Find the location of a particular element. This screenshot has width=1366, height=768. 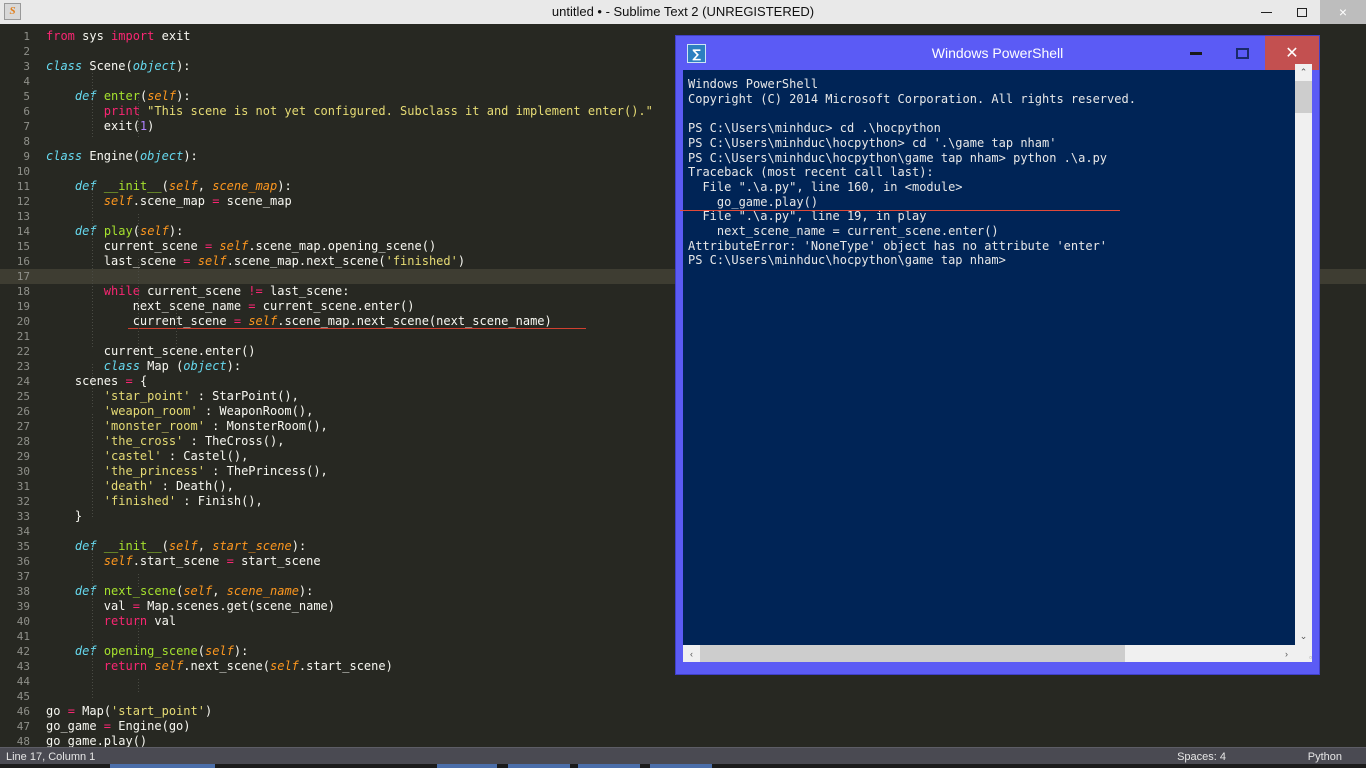

line-source: 'weapon_room' : WeaponRoom(), is located at coordinates (208, 411).